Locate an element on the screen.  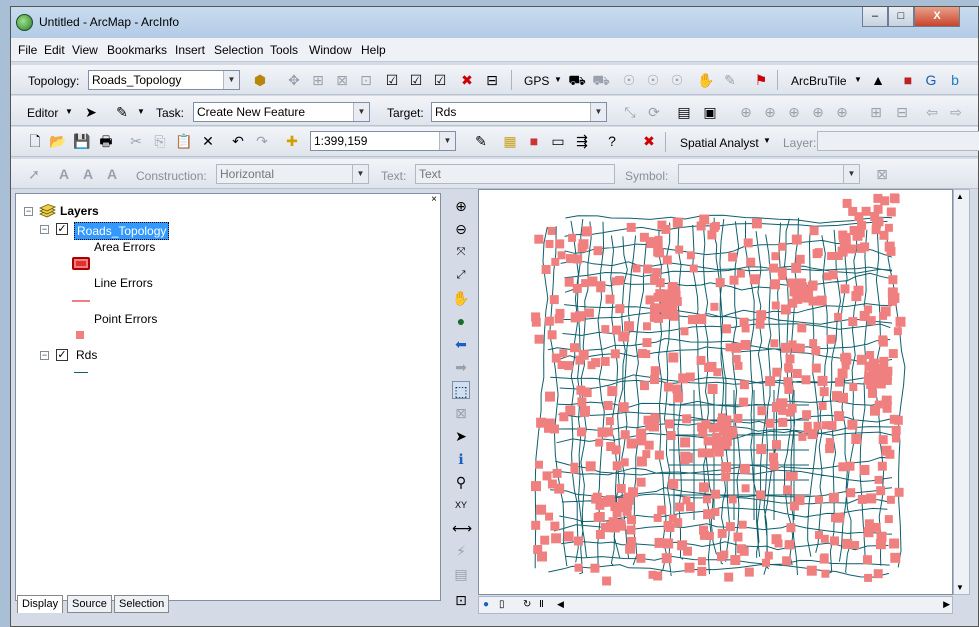
maximize-button: □ is located at coordinates (901, 17).